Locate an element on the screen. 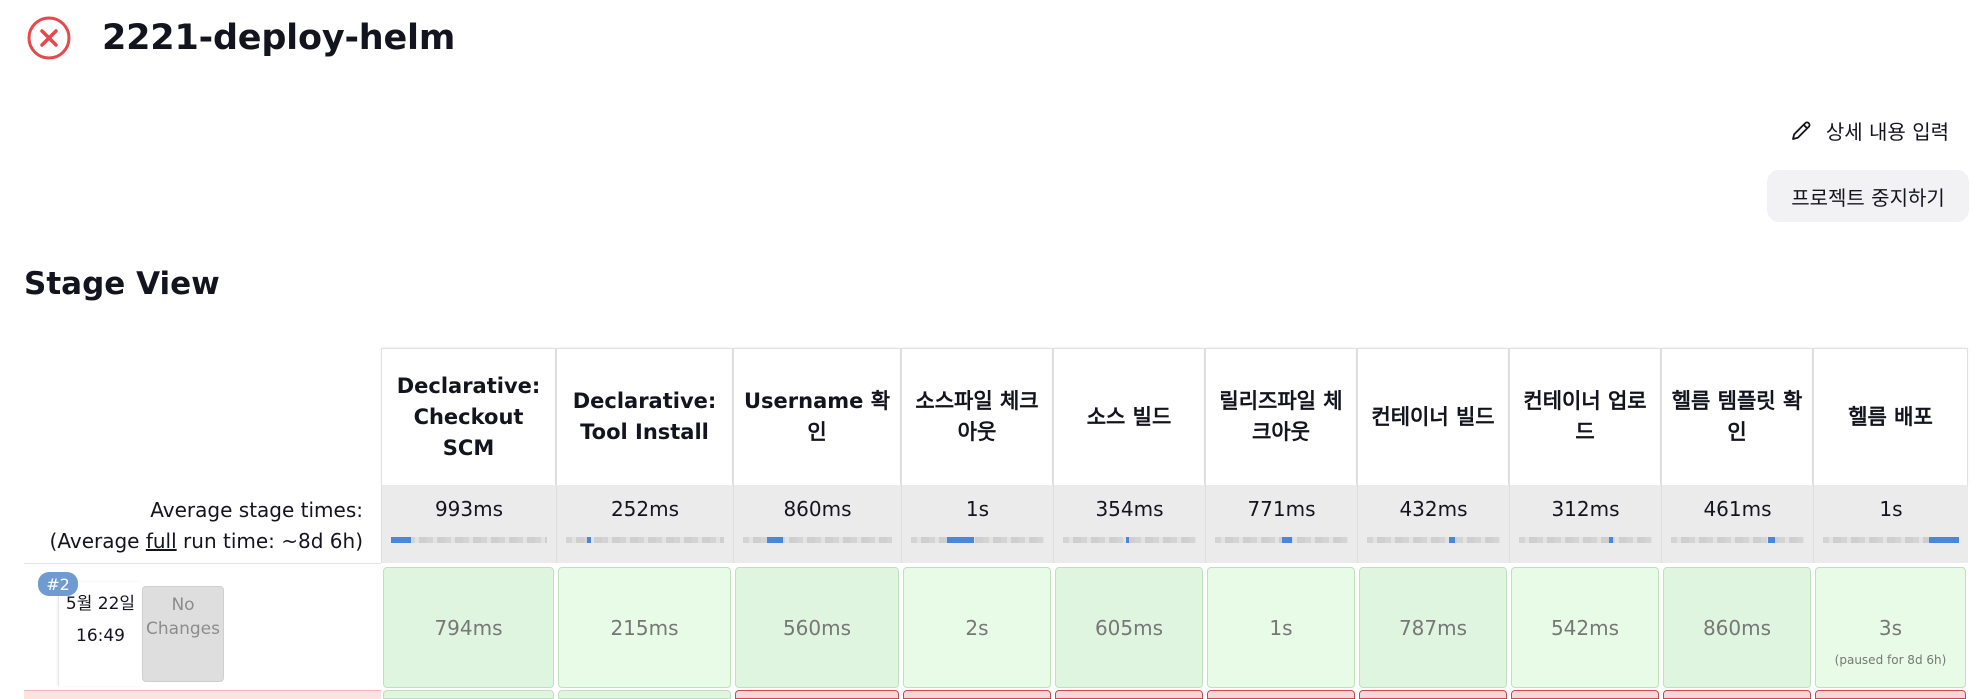 Image resolution: width=1985 pixels, height=699 pixels. stage-result-cell: 787ms is located at coordinates (1433, 625).